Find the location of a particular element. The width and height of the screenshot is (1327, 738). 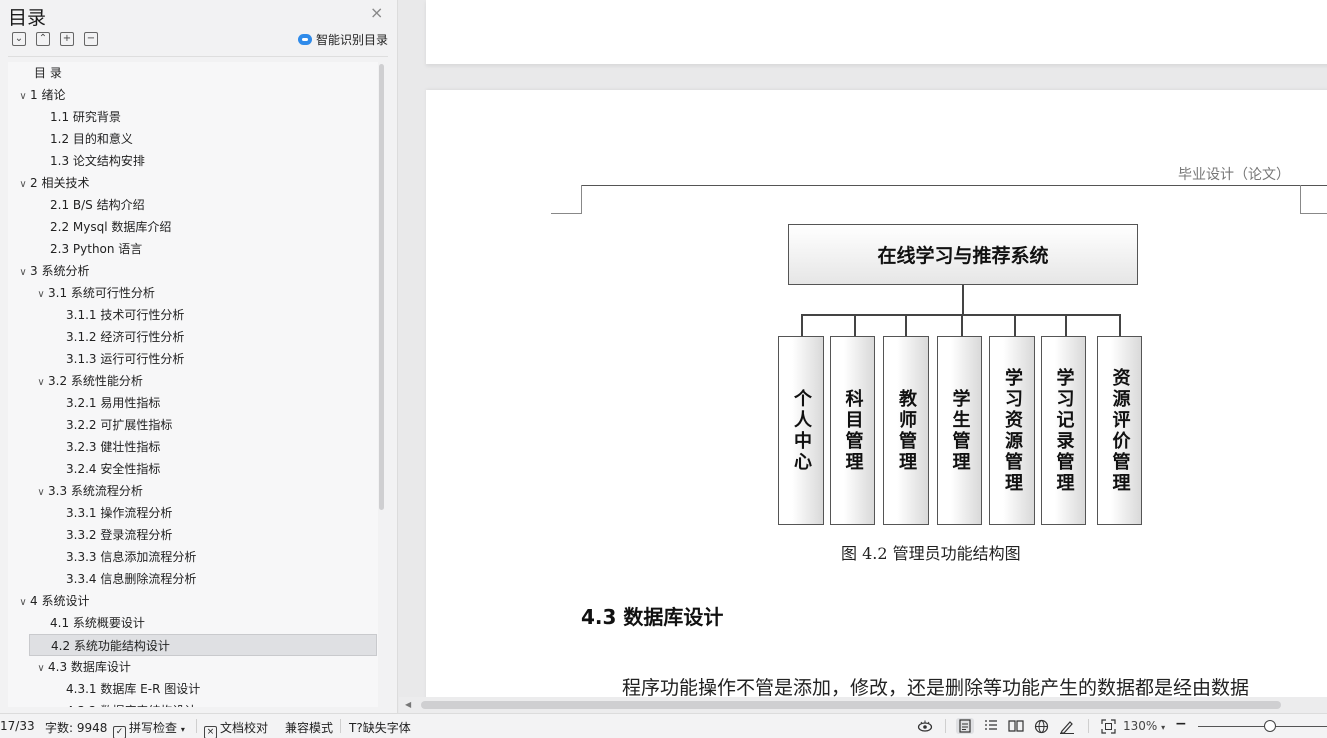

diagram-child-node: 科目管理 is located at coordinates (852, 430).